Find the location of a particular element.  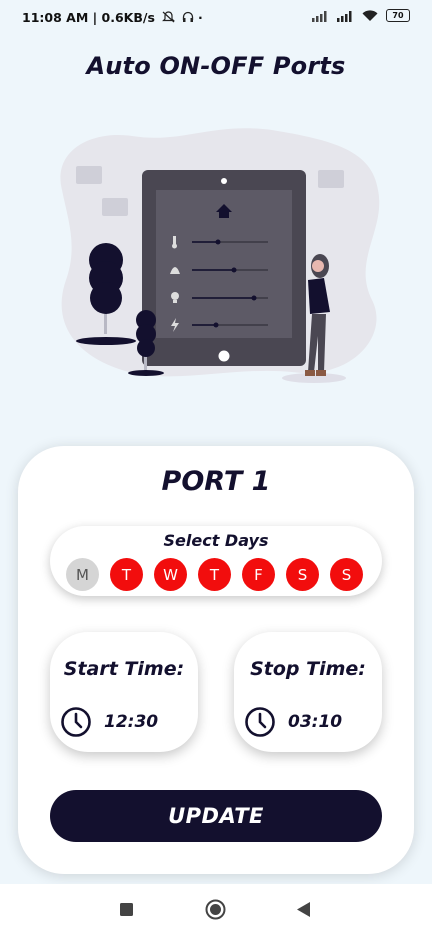

stop-time-row: 03:10 is located at coordinates (293, 722).